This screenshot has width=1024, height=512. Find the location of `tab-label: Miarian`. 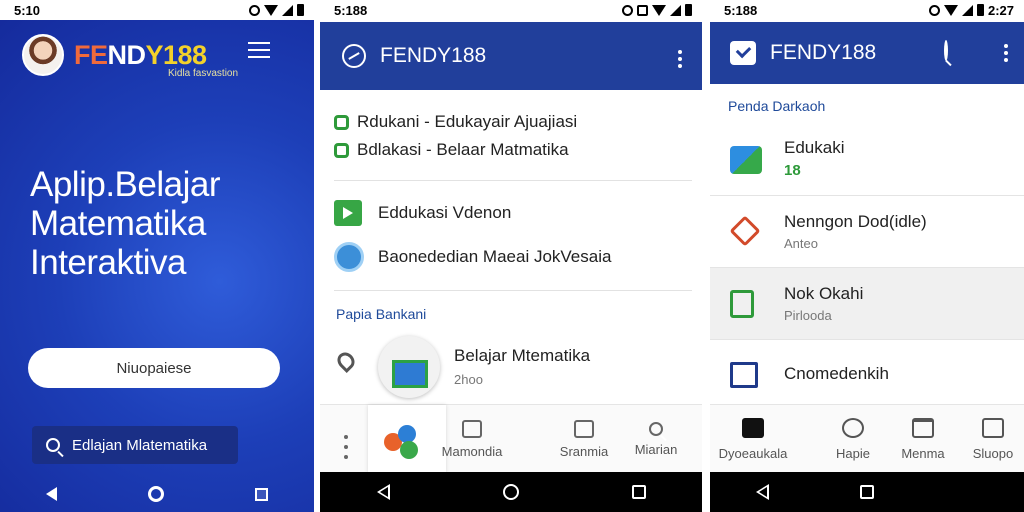

tab-label: Miarian is located at coordinates (656, 449).